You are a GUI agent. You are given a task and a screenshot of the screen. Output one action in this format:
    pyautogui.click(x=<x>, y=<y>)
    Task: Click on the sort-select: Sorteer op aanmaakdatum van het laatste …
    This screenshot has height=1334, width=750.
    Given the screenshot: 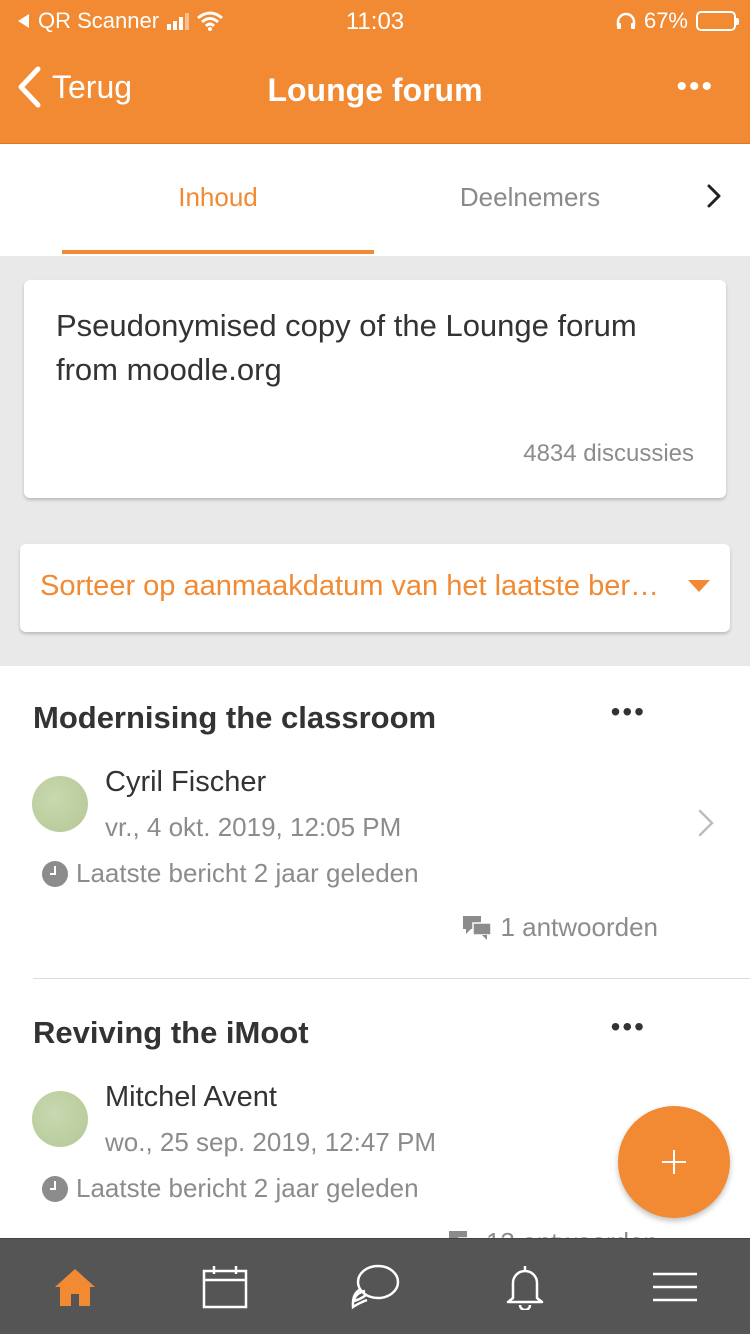 What is the action you would take?
    pyautogui.click(x=375, y=588)
    